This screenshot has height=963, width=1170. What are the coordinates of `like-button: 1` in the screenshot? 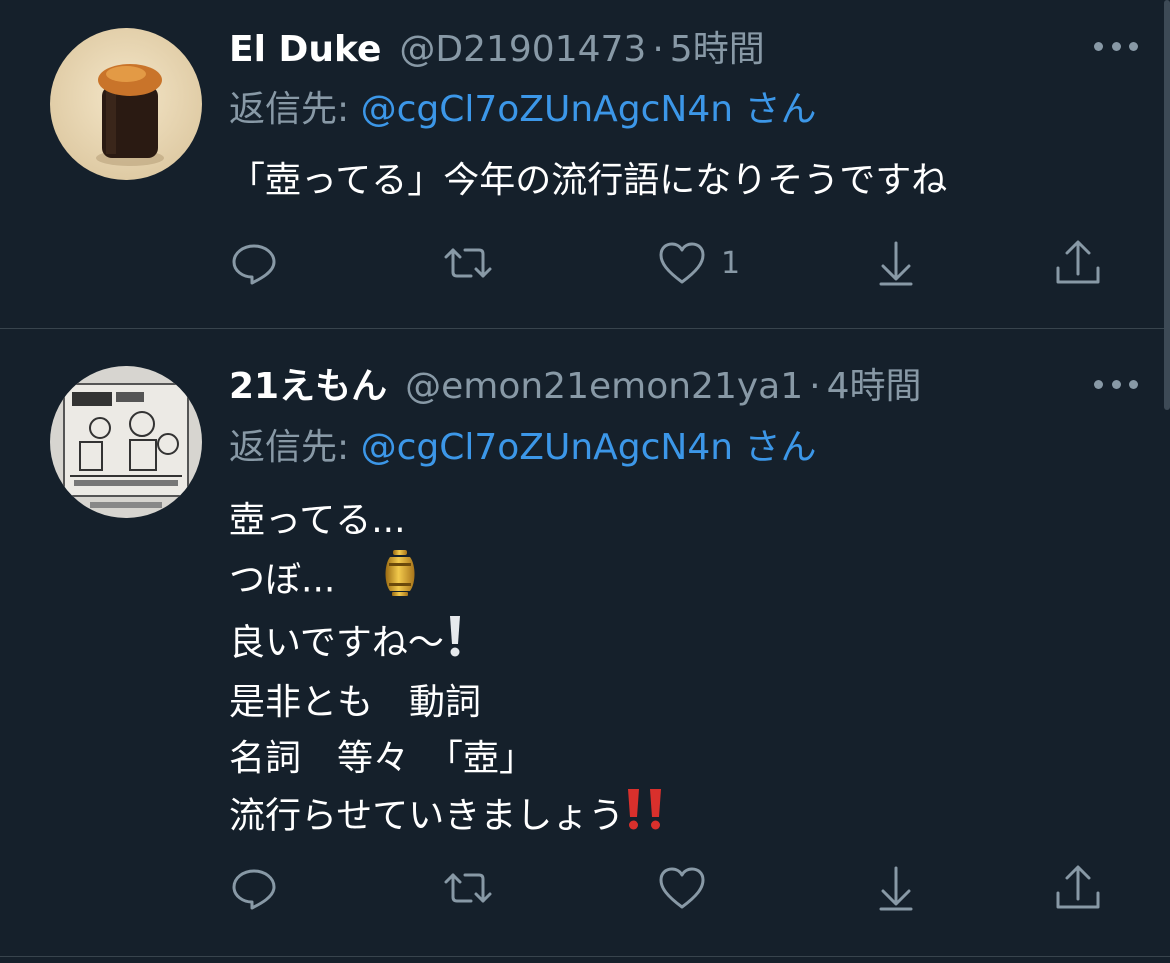 It's located at (698, 263).